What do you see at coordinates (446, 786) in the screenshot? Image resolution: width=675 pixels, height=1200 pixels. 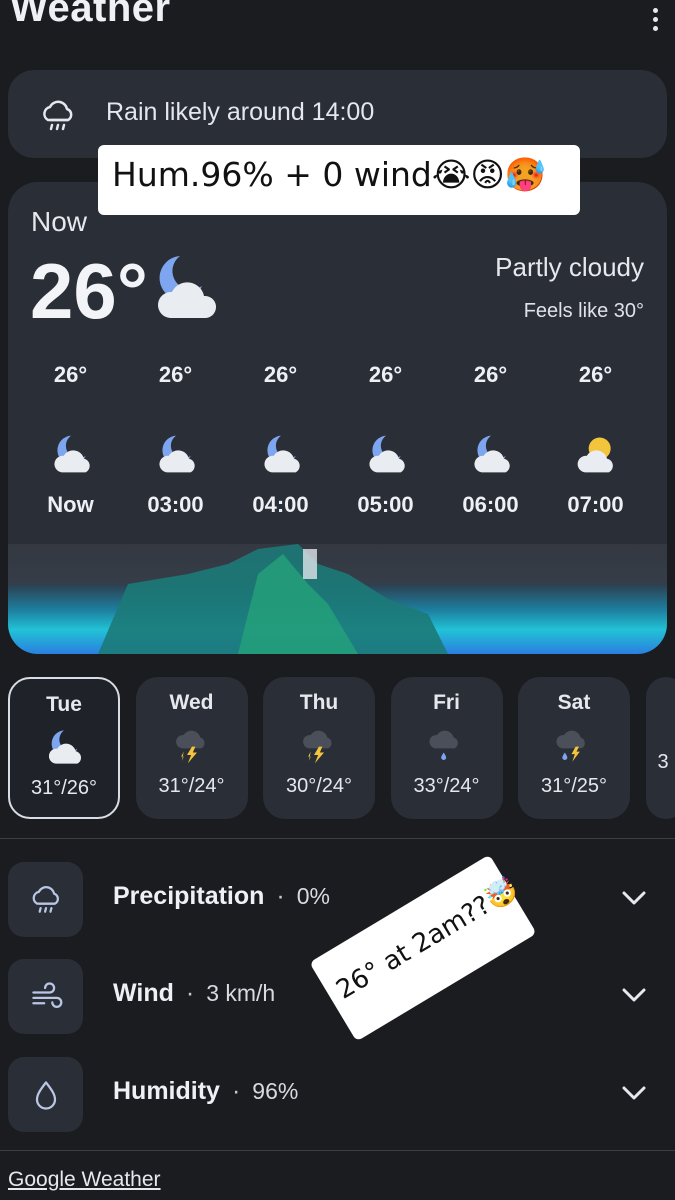 I see `day-temp-range: 33°/24°` at bounding box center [446, 786].